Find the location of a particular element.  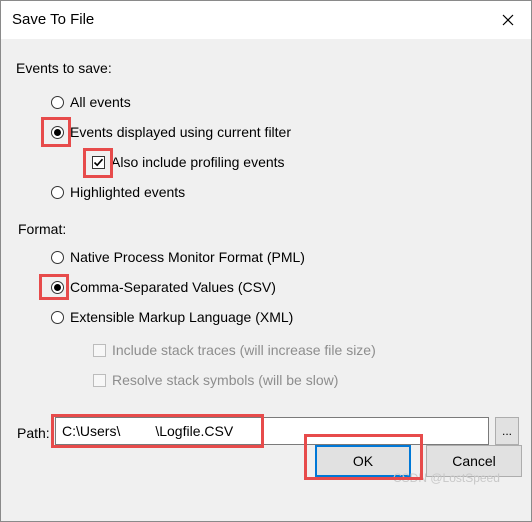

radio-label: Comma-Separated Values (CSV) is located at coordinates (173, 287).